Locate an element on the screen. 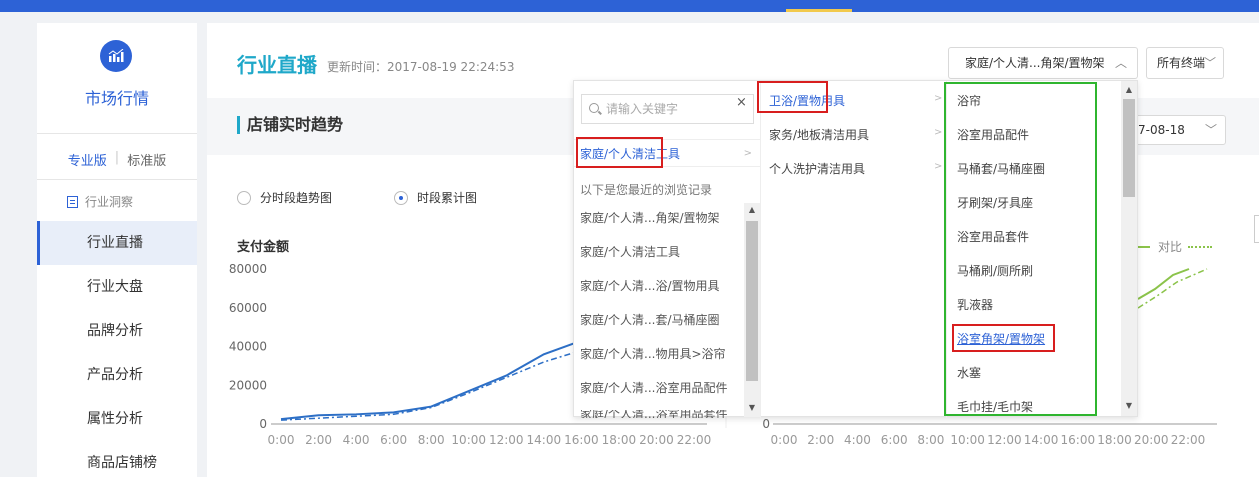 Image resolution: width=1259 pixels, height=477 pixels. series-line-current-right is located at coordinates (1163, 284).